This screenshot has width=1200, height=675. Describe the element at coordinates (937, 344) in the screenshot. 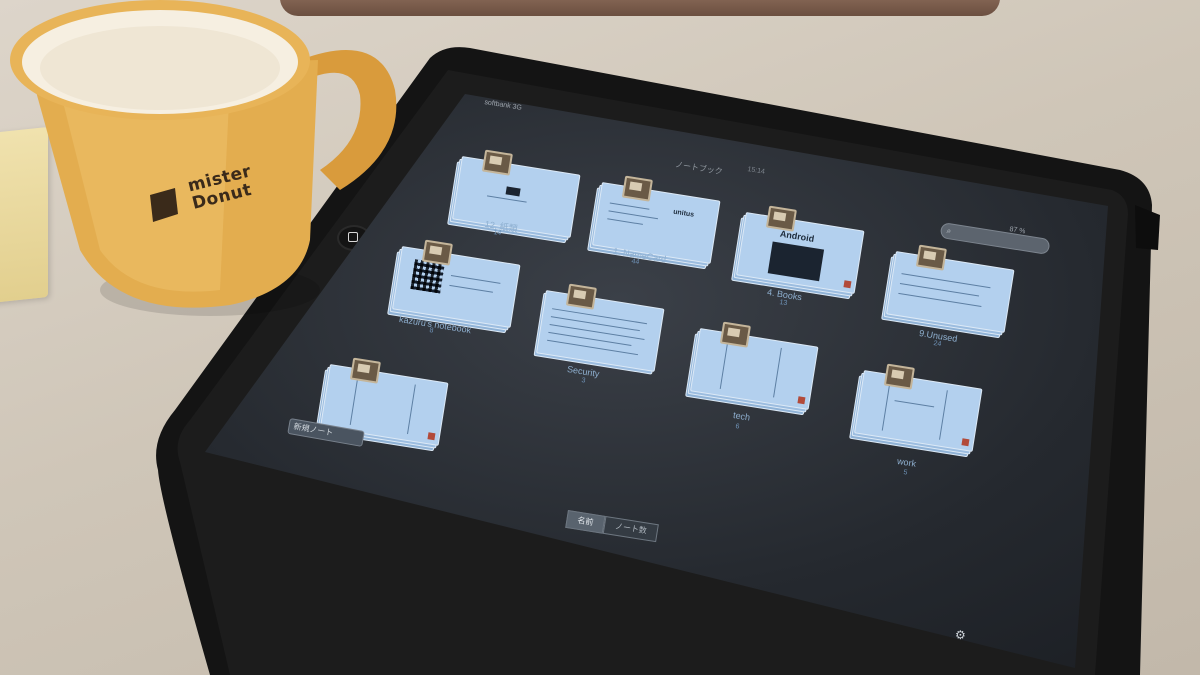

I see `notebook-count: 24` at that location.